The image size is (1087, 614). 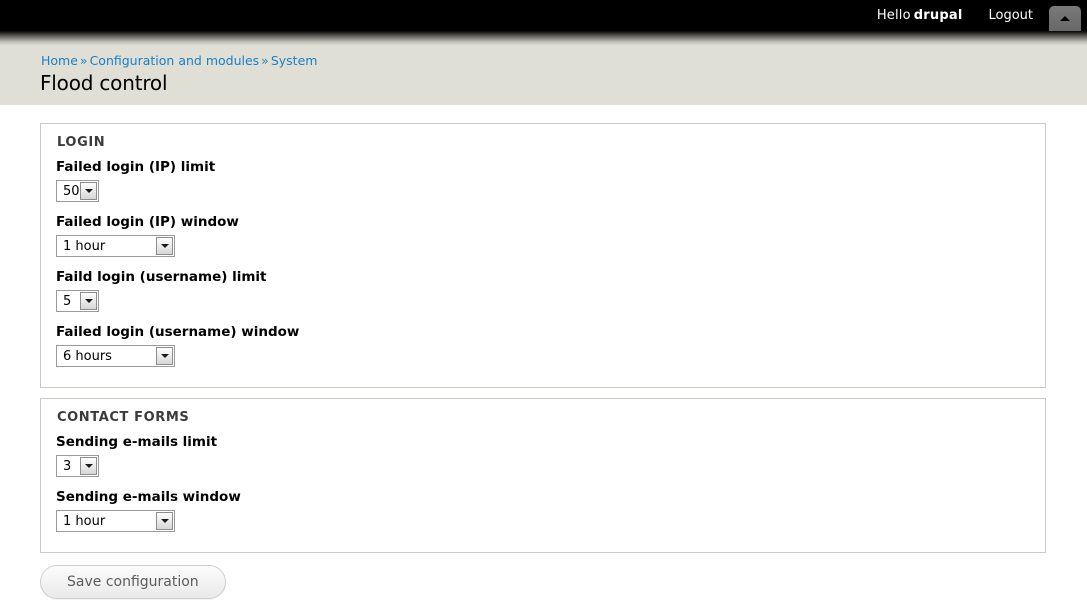 What do you see at coordinates (115, 246) in the screenshot?
I see `select-failed-login-ip-window: 1 hour` at bounding box center [115, 246].